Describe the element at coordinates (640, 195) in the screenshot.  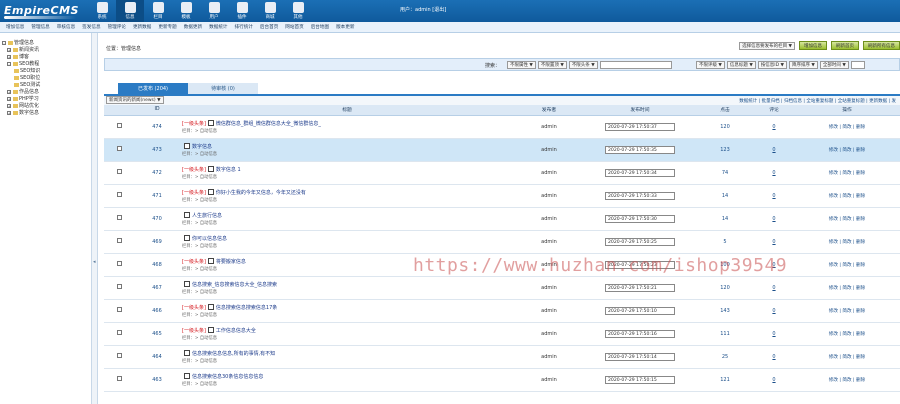
I see `publish-time-input: 2020-07-29 17:50:33` at that location.